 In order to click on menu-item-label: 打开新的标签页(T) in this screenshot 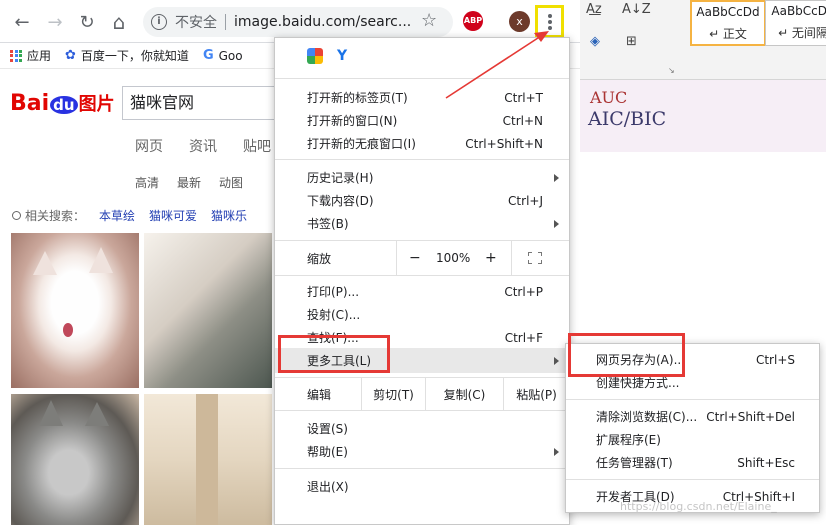, I will do `click(357, 98)`.